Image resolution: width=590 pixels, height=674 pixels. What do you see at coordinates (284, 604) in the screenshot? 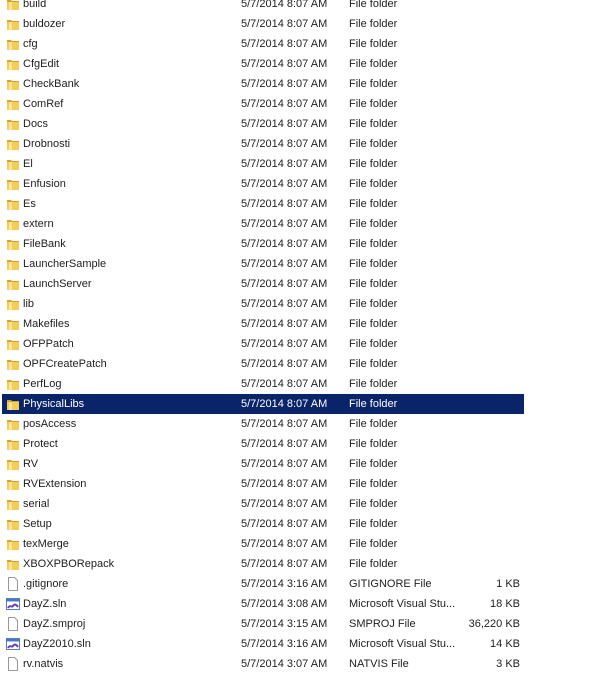
I see `file-date: 5/7/2014 3:08 AM` at bounding box center [284, 604].